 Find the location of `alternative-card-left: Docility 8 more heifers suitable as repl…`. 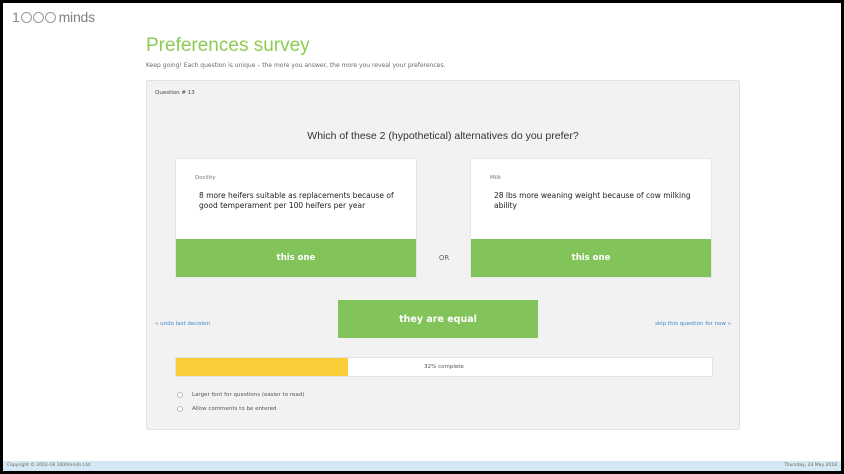

alternative-card-left: Docility 8 more heifers suitable as repl… is located at coordinates (296, 218).